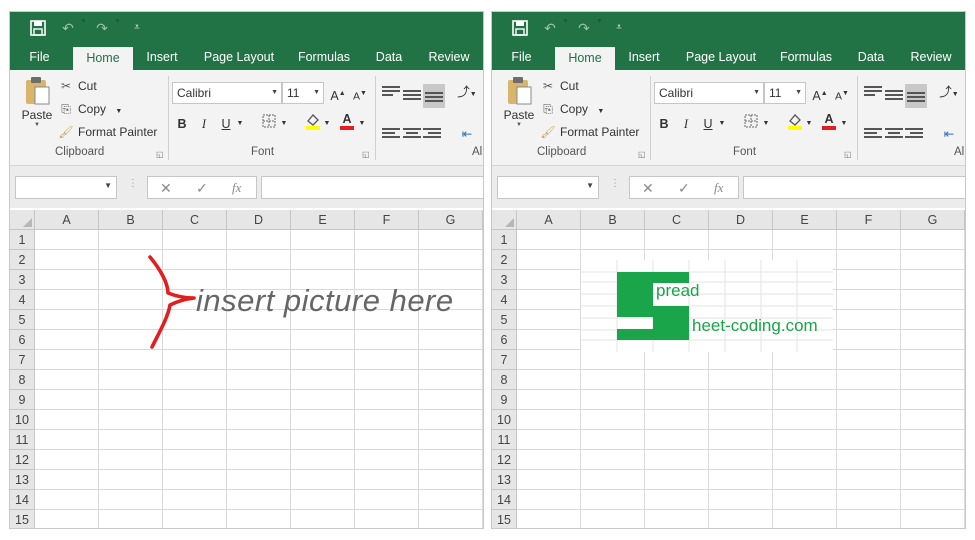  I want to click on copy-button: ⎘ Copy ▼, so click(90, 109).